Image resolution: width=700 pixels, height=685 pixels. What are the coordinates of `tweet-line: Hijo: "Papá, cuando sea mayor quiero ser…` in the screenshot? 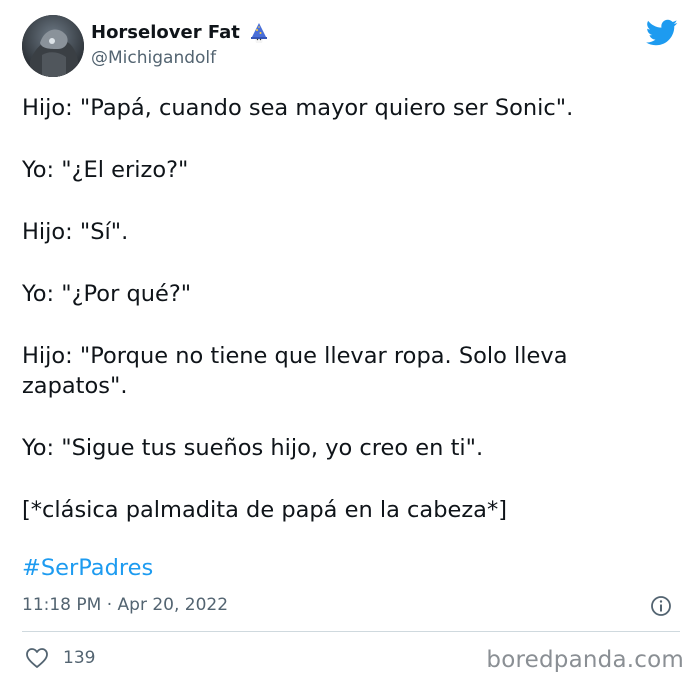 It's located at (298, 108).